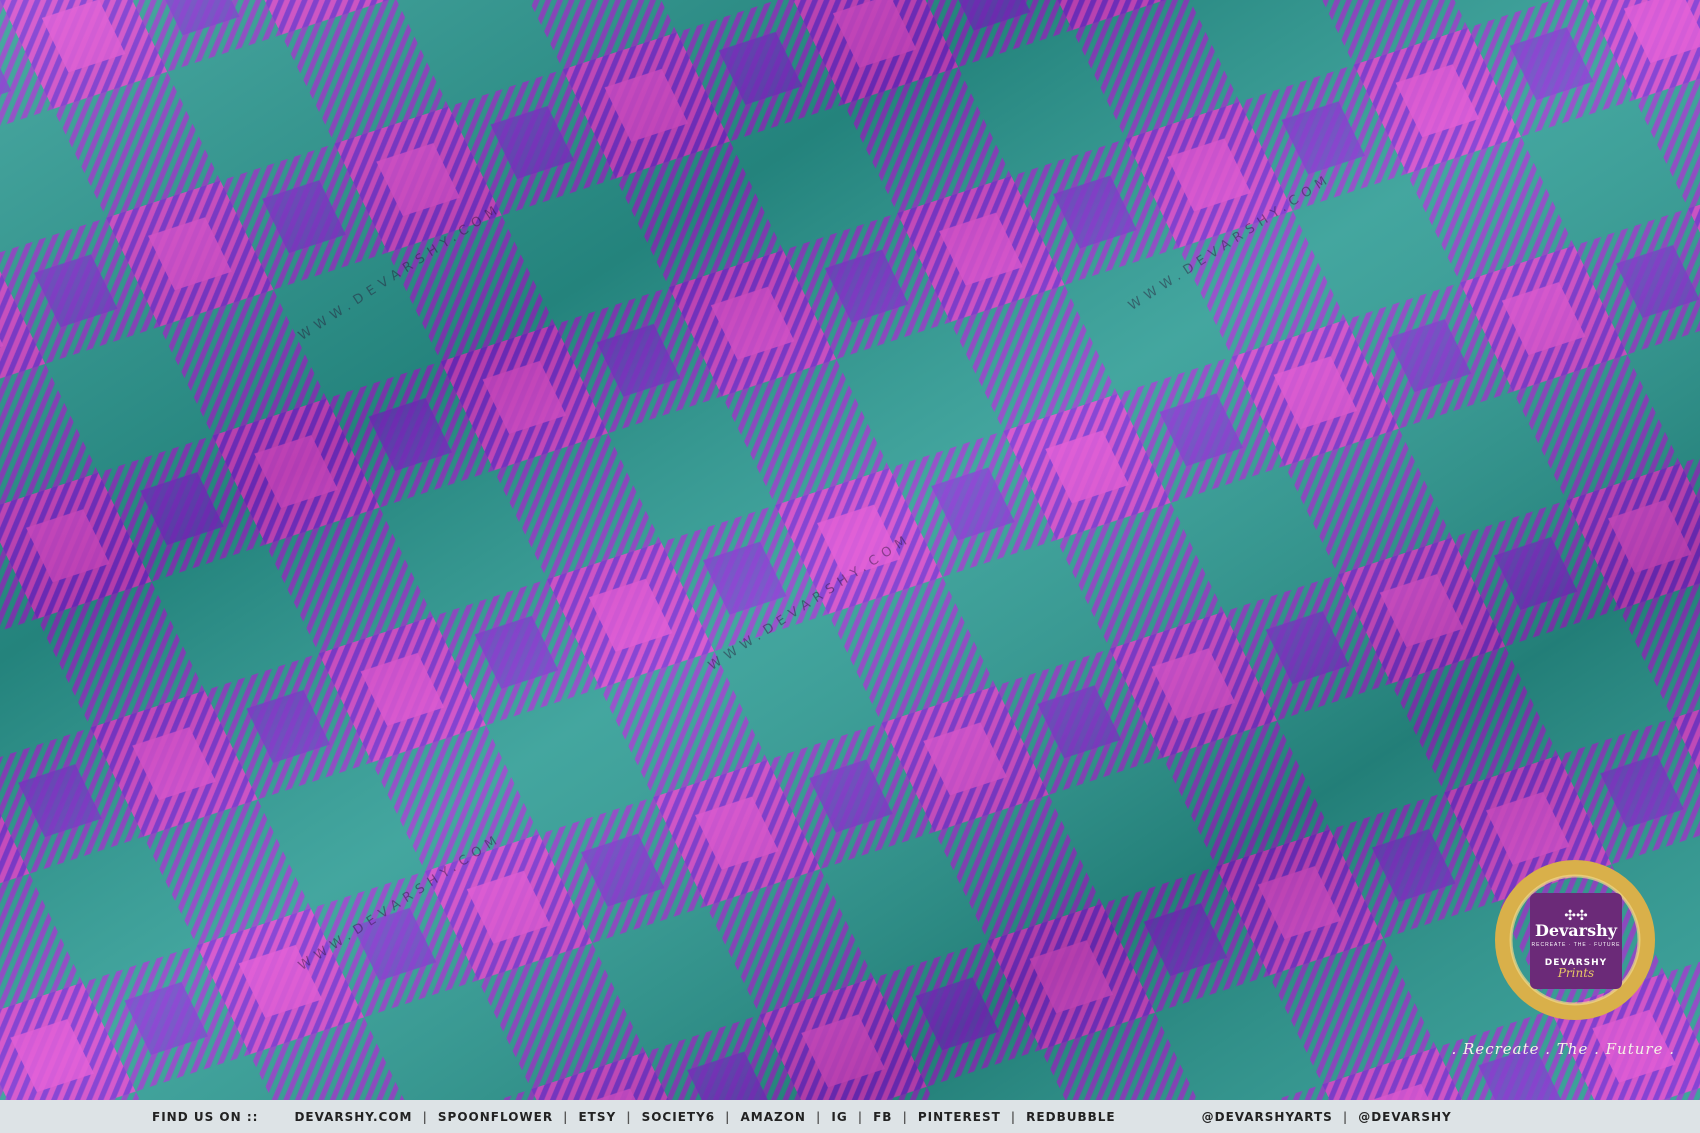 The width and height of the screenshot is (1700, 1133). I want to click on footer-link-fb: FB, so click(882, 1117).